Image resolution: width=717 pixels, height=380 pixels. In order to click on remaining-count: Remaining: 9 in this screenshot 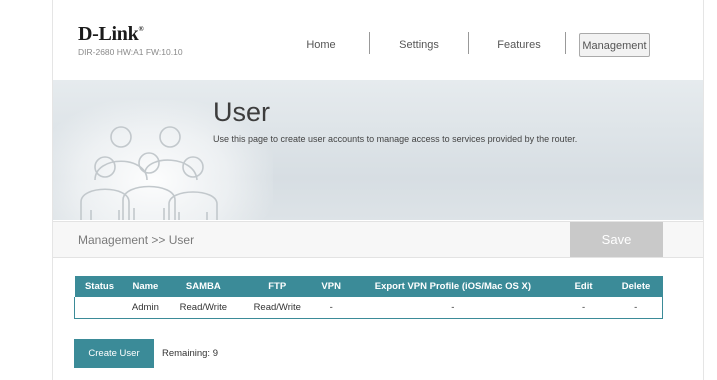, I will do `click(190, 353)`.